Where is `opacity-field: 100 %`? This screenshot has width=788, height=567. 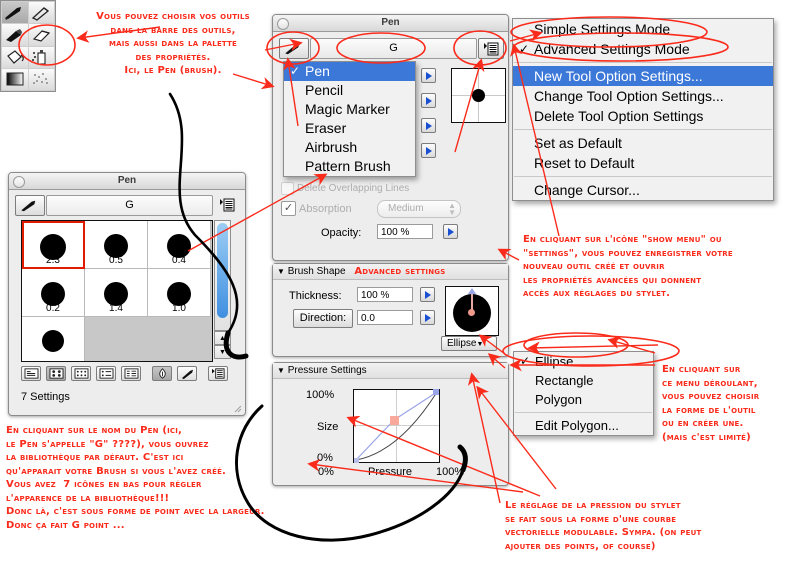
opacity-field: 100 % is located at coordinates (405, 231).